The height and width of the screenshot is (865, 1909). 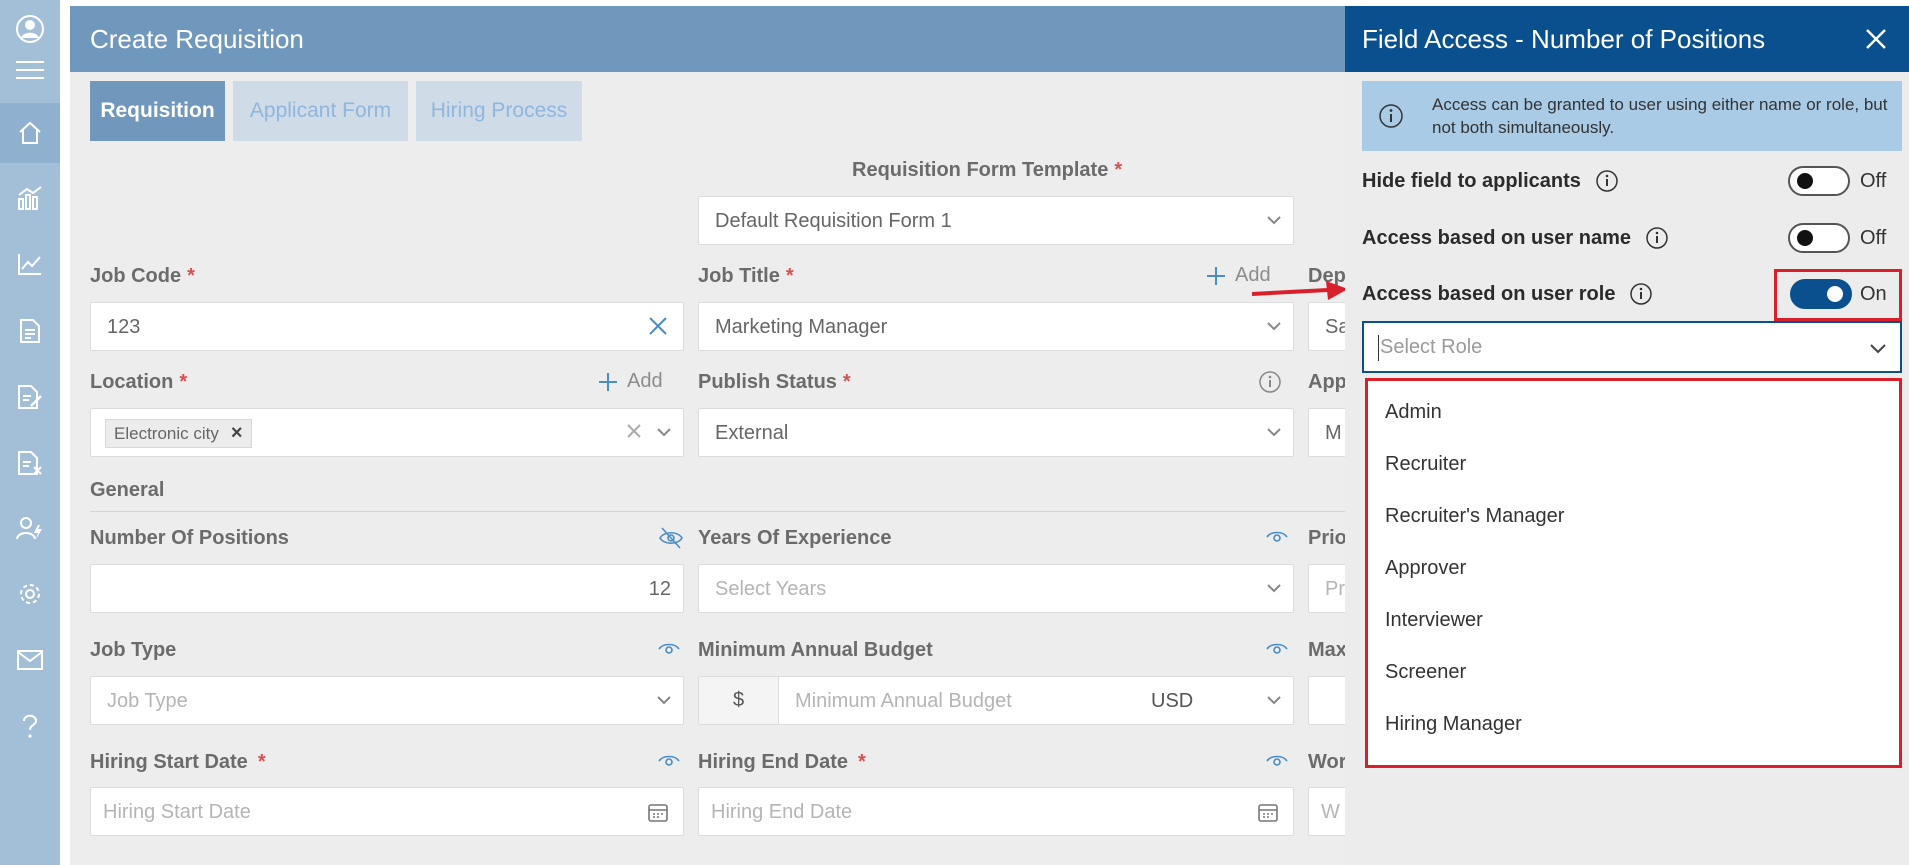 I want to click on hiring-start-placeholder: Hiring Start Date, so click(x=177, y=812).